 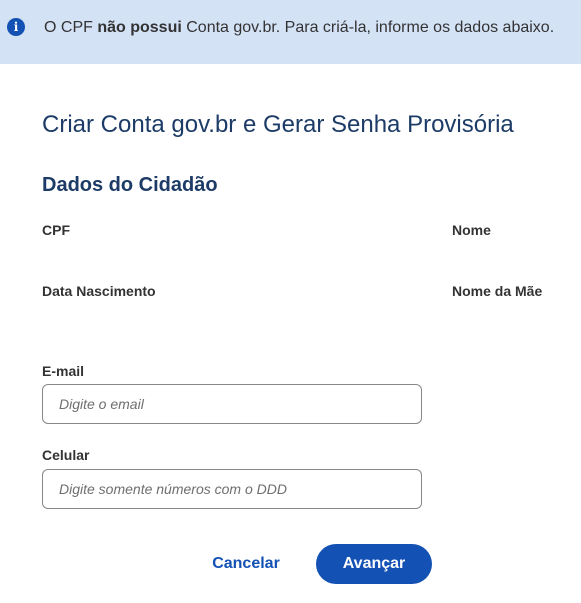 I want to click on next-button: Avançar, so click(x=374, y=564).